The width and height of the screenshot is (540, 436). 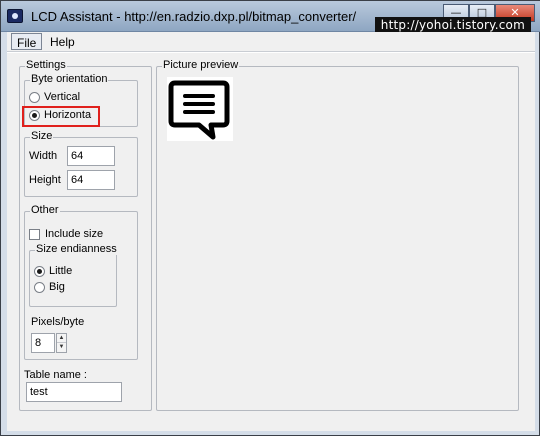 What do you see at coordinates (39, 271) in the screenshot?
I see `radio-little-dot` at bounding box center [39, 271].